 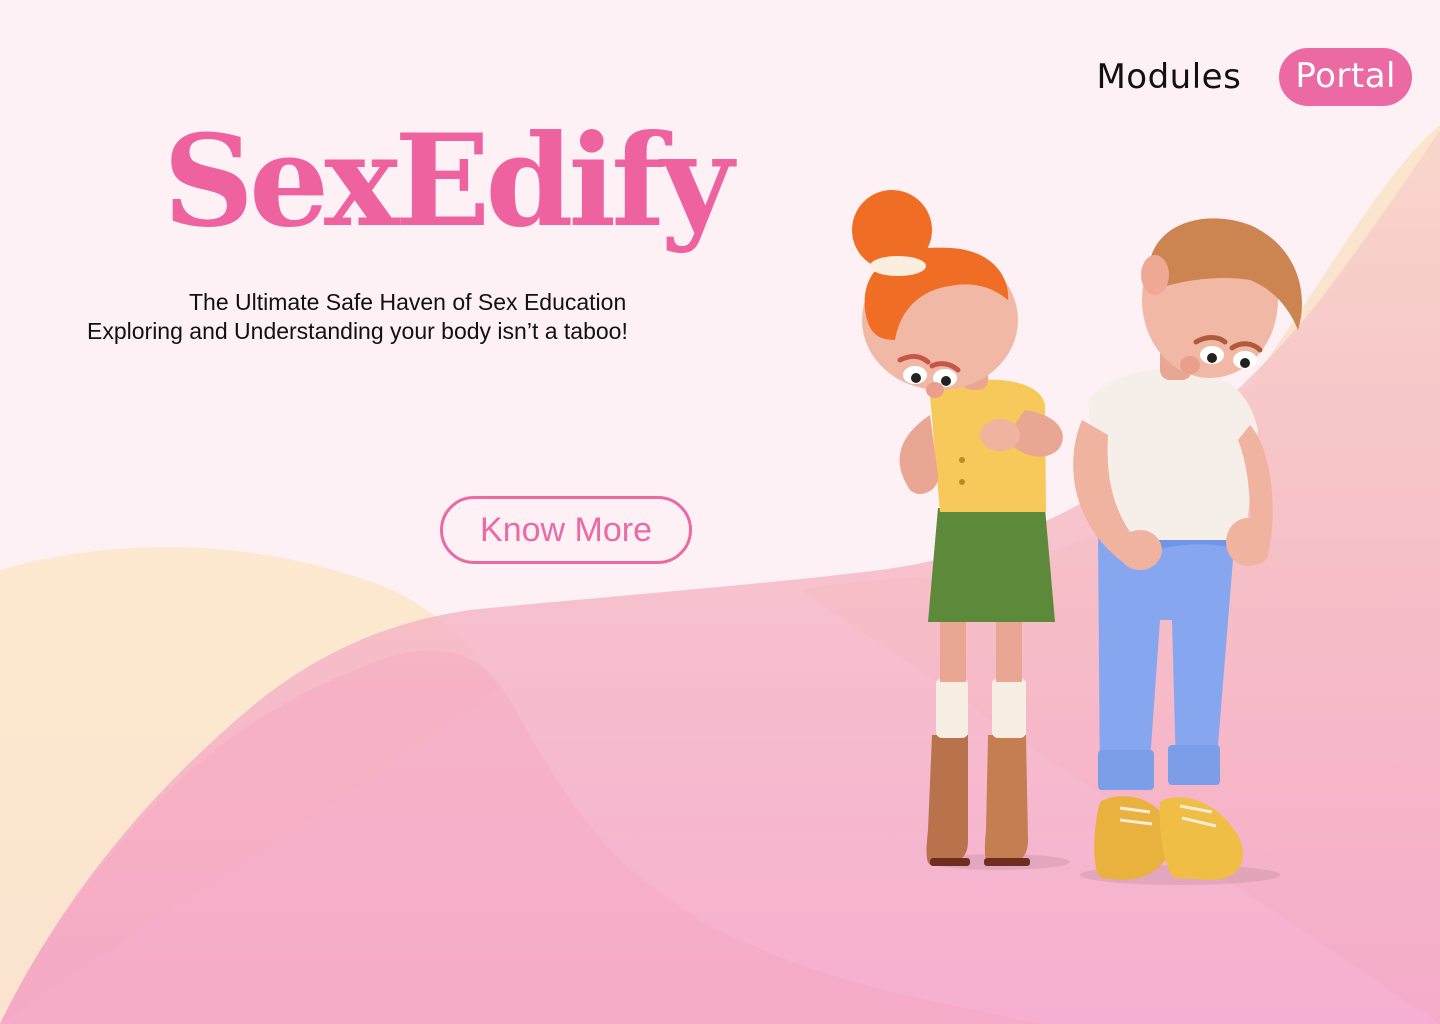 I want to click on brand-title: SexEdify, so click(x=448, y=181).